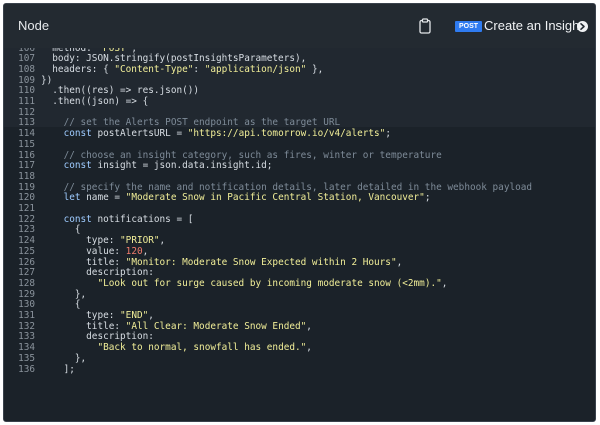 The width and height of the screenshot is (600, 425). I want to click on code-line: 136 ];, so click(299, 369).